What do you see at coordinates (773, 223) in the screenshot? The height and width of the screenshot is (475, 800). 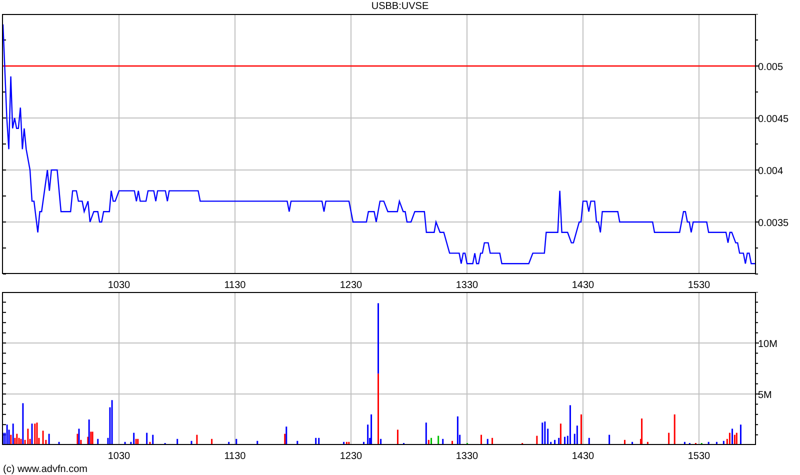 I see `axis-label: 0.0035` at bounding box center [773, 223].